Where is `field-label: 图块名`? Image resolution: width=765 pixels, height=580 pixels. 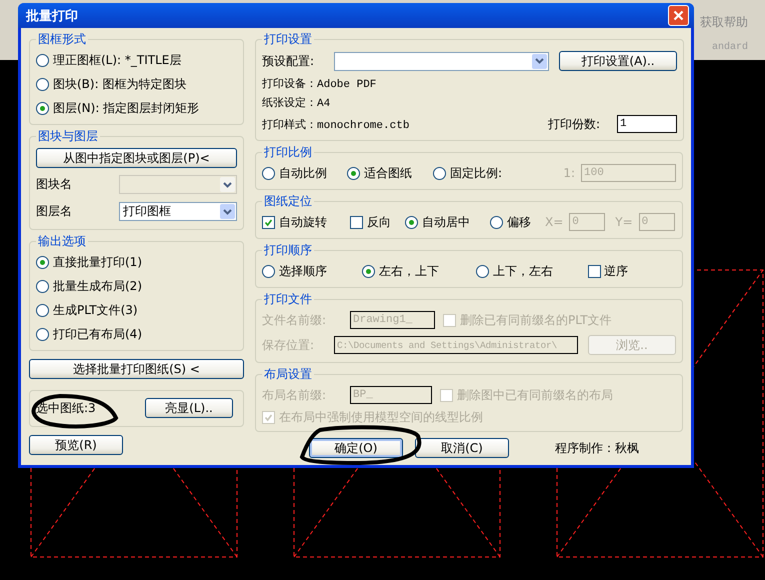
field-label: 图块名 is located at coordinates (54, 184).